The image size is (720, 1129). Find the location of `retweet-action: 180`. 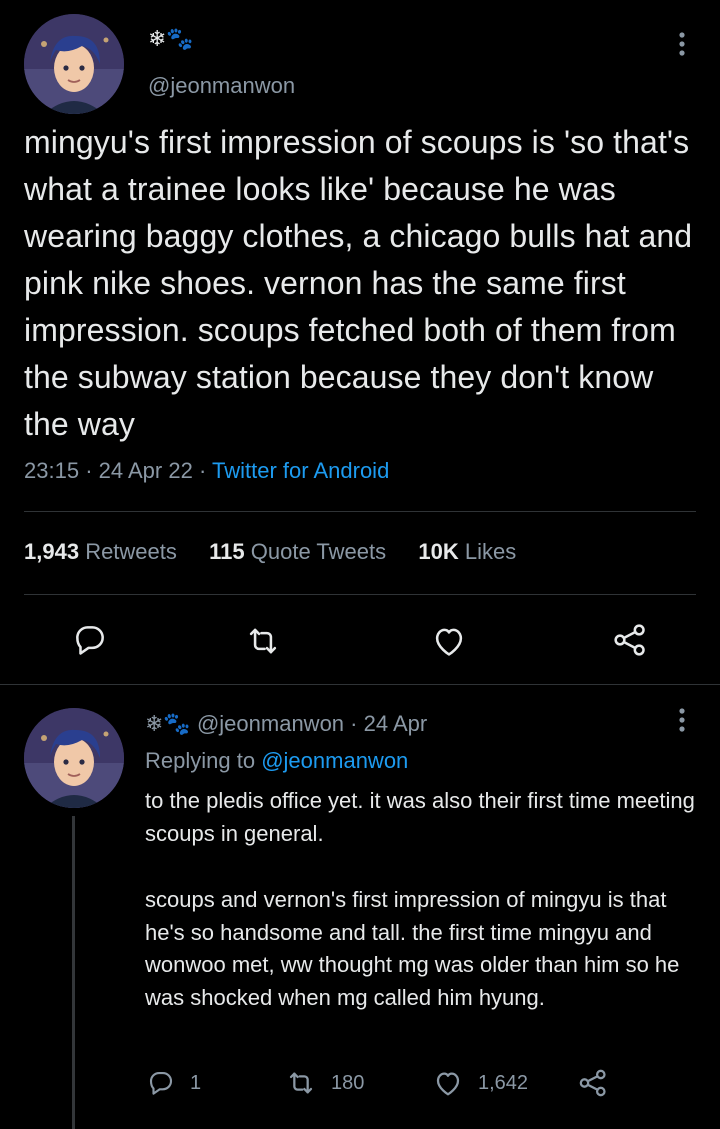

retweet-action: 180 is located at coordinates (324, 1083).